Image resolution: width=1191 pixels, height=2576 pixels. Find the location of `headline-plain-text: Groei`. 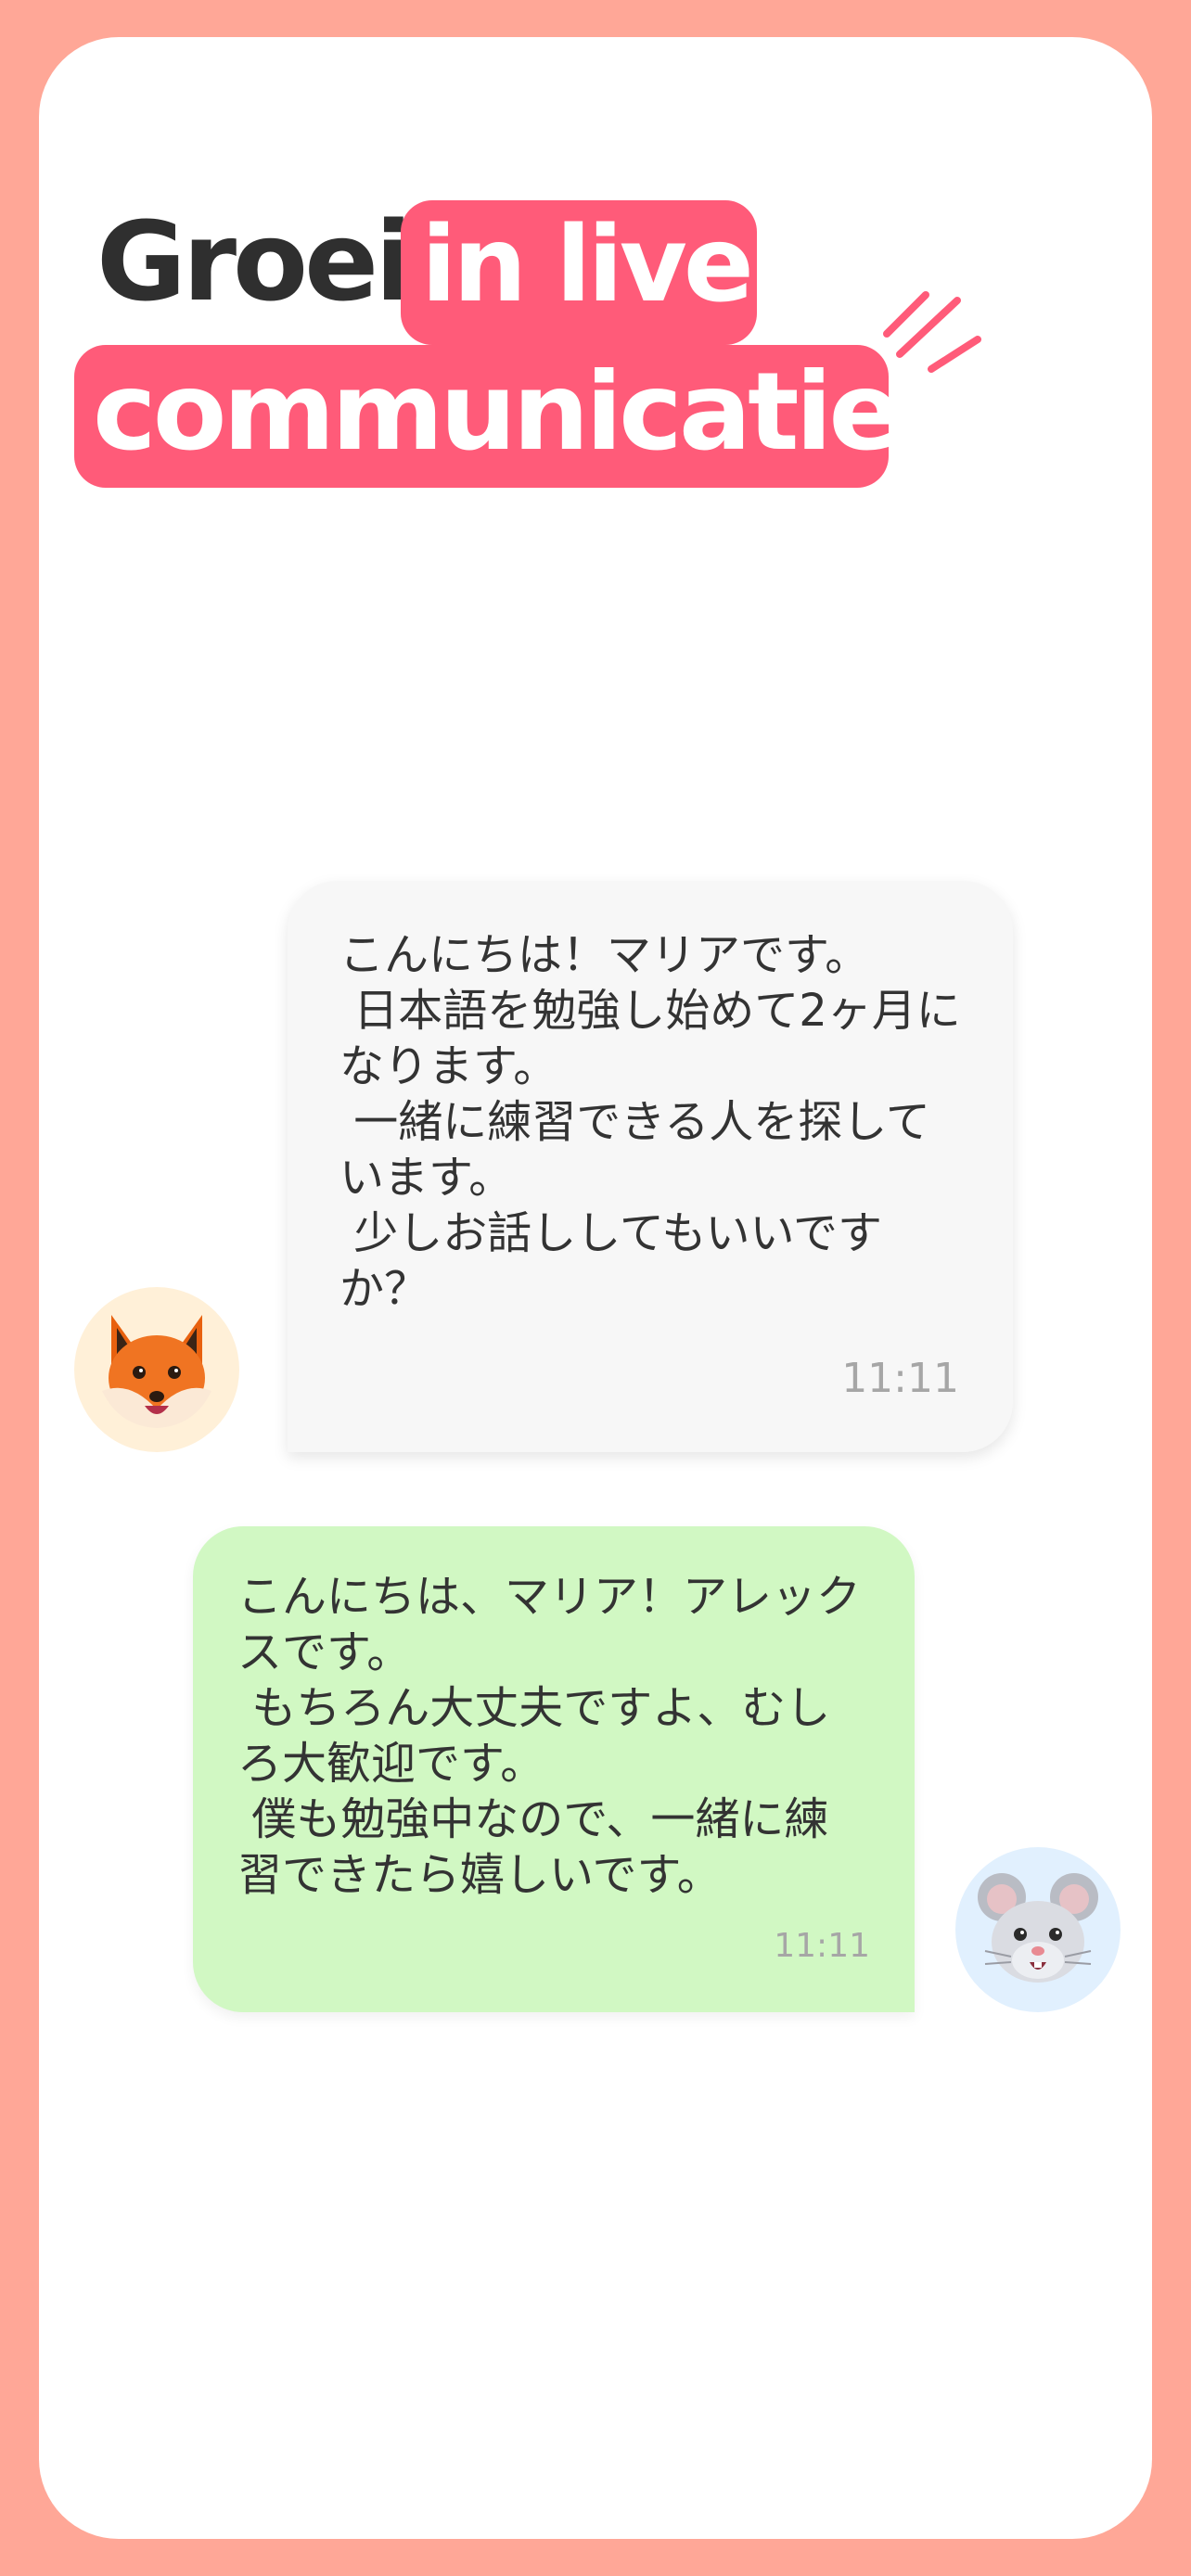

headline-plain-text: Groei is located at coordinates (254, 261).